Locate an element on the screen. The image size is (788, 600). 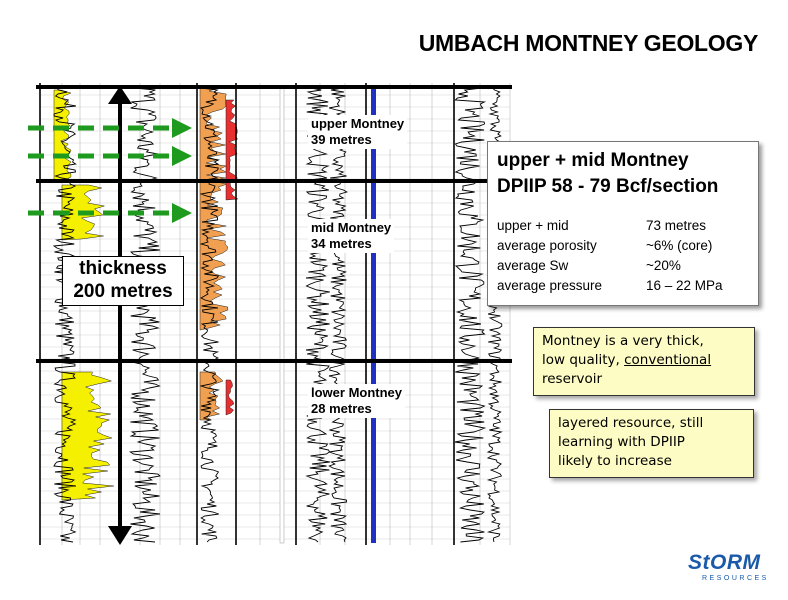
logo-subtitle: RESOURCES is located at coordinates (735, 578).